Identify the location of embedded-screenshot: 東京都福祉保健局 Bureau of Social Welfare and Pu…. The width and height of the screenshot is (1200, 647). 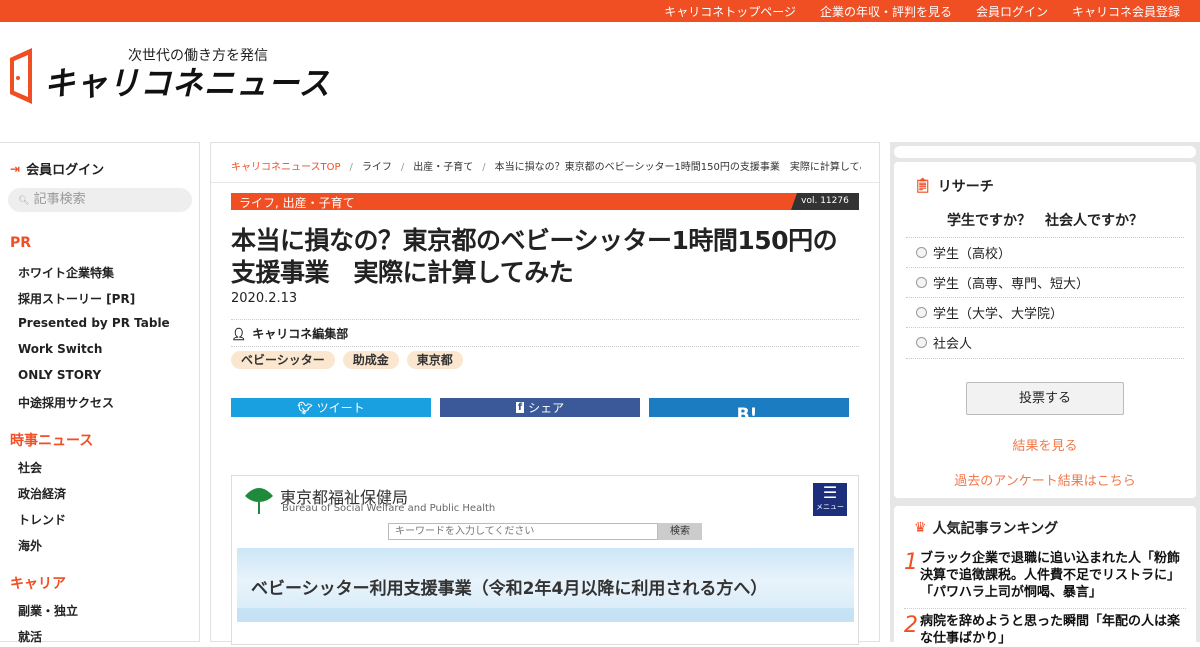
(545, 560).